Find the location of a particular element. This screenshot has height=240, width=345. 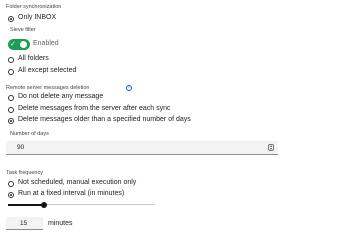

sieve-filter-label: Sieve filter is located at coordinates (23, 30).